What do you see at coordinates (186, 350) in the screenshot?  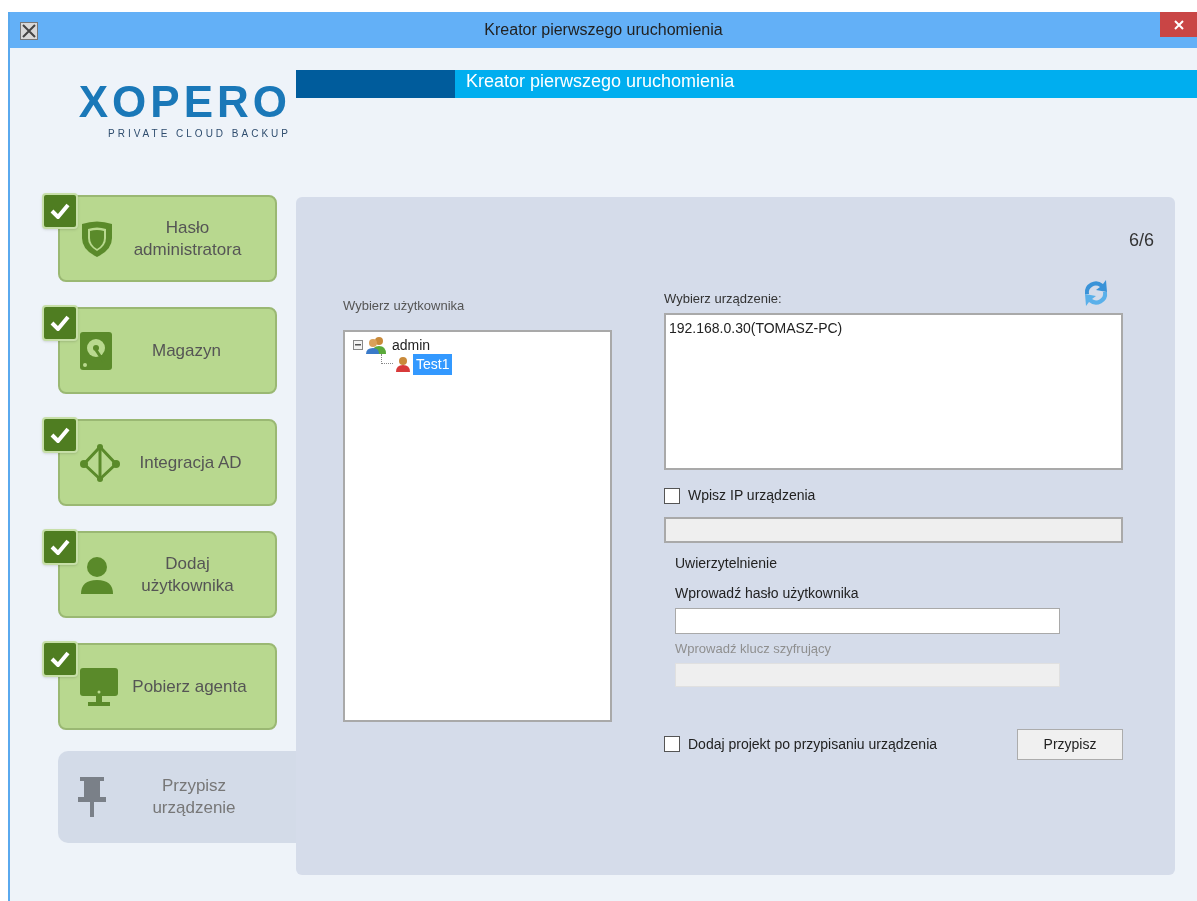 I see `step-label: Magazyn` at bounding box center [186, 350].